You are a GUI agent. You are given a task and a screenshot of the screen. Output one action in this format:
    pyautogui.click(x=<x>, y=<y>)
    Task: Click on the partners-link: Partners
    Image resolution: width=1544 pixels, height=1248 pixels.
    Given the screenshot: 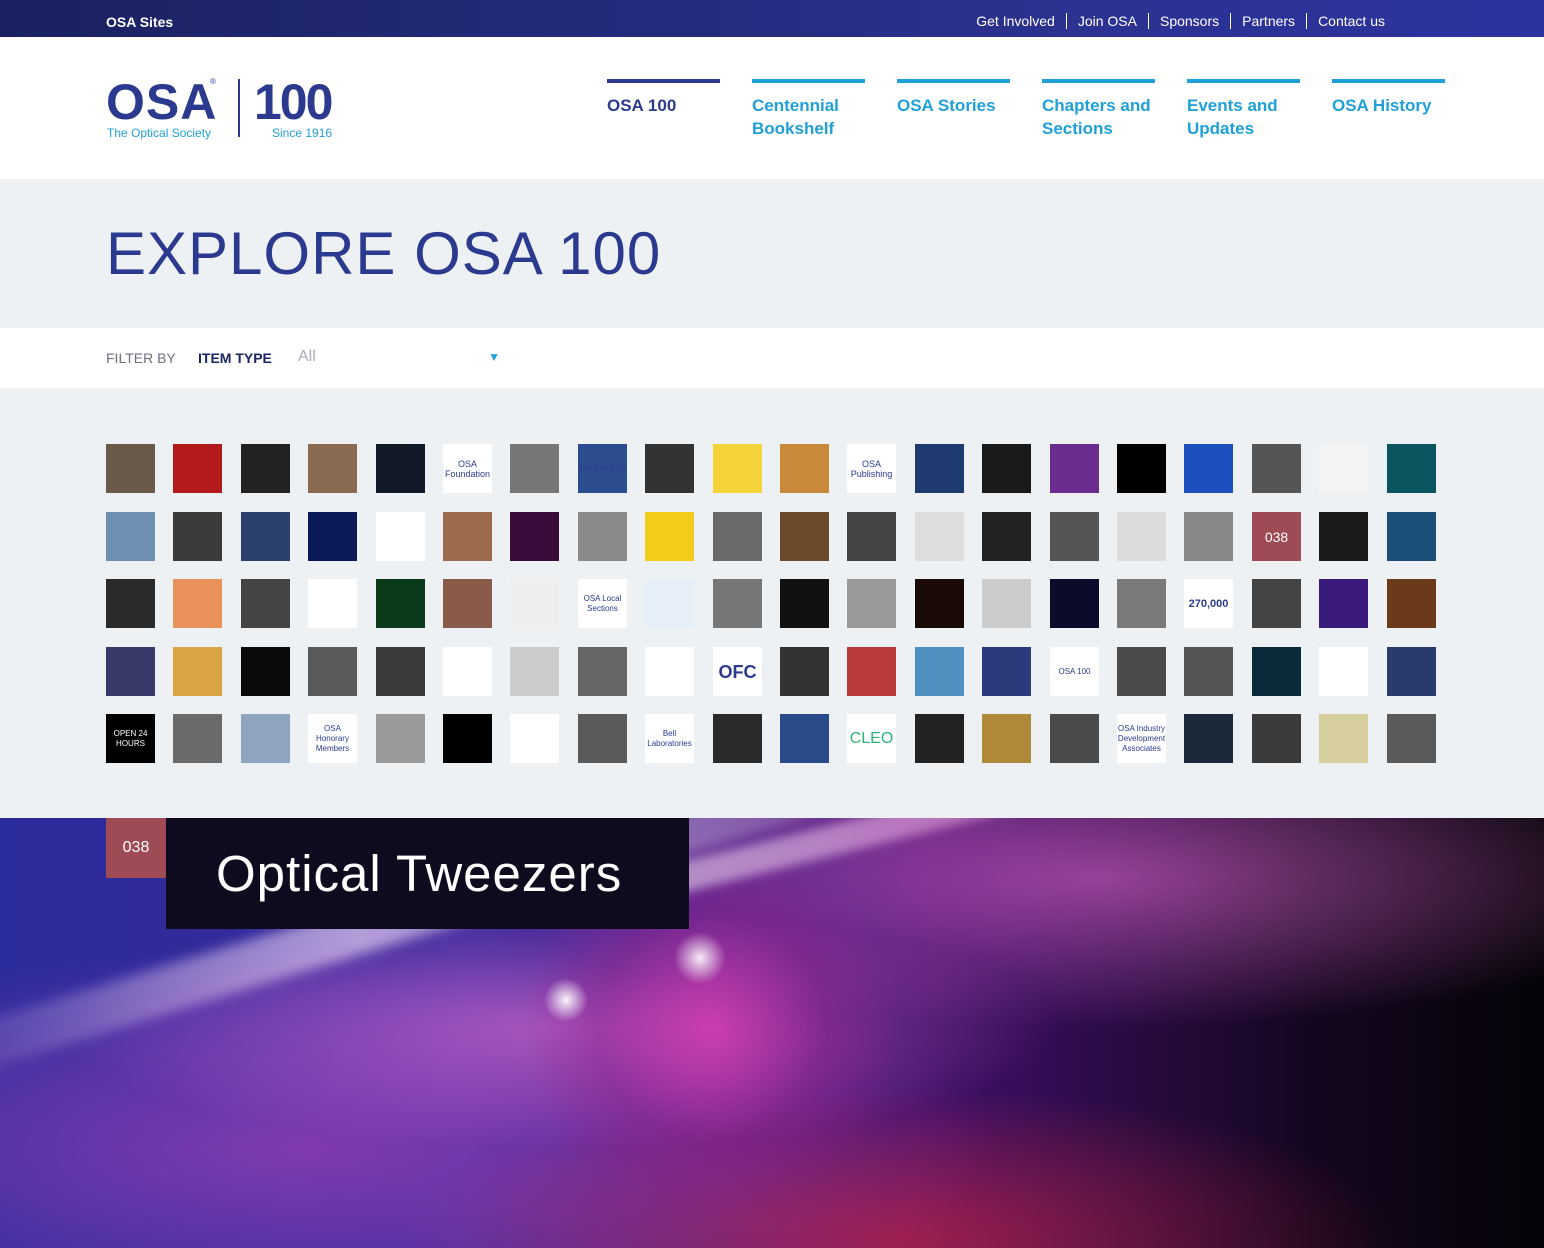 What is the action you would take?
    pyautogui.click(x=1268, y=21)
    